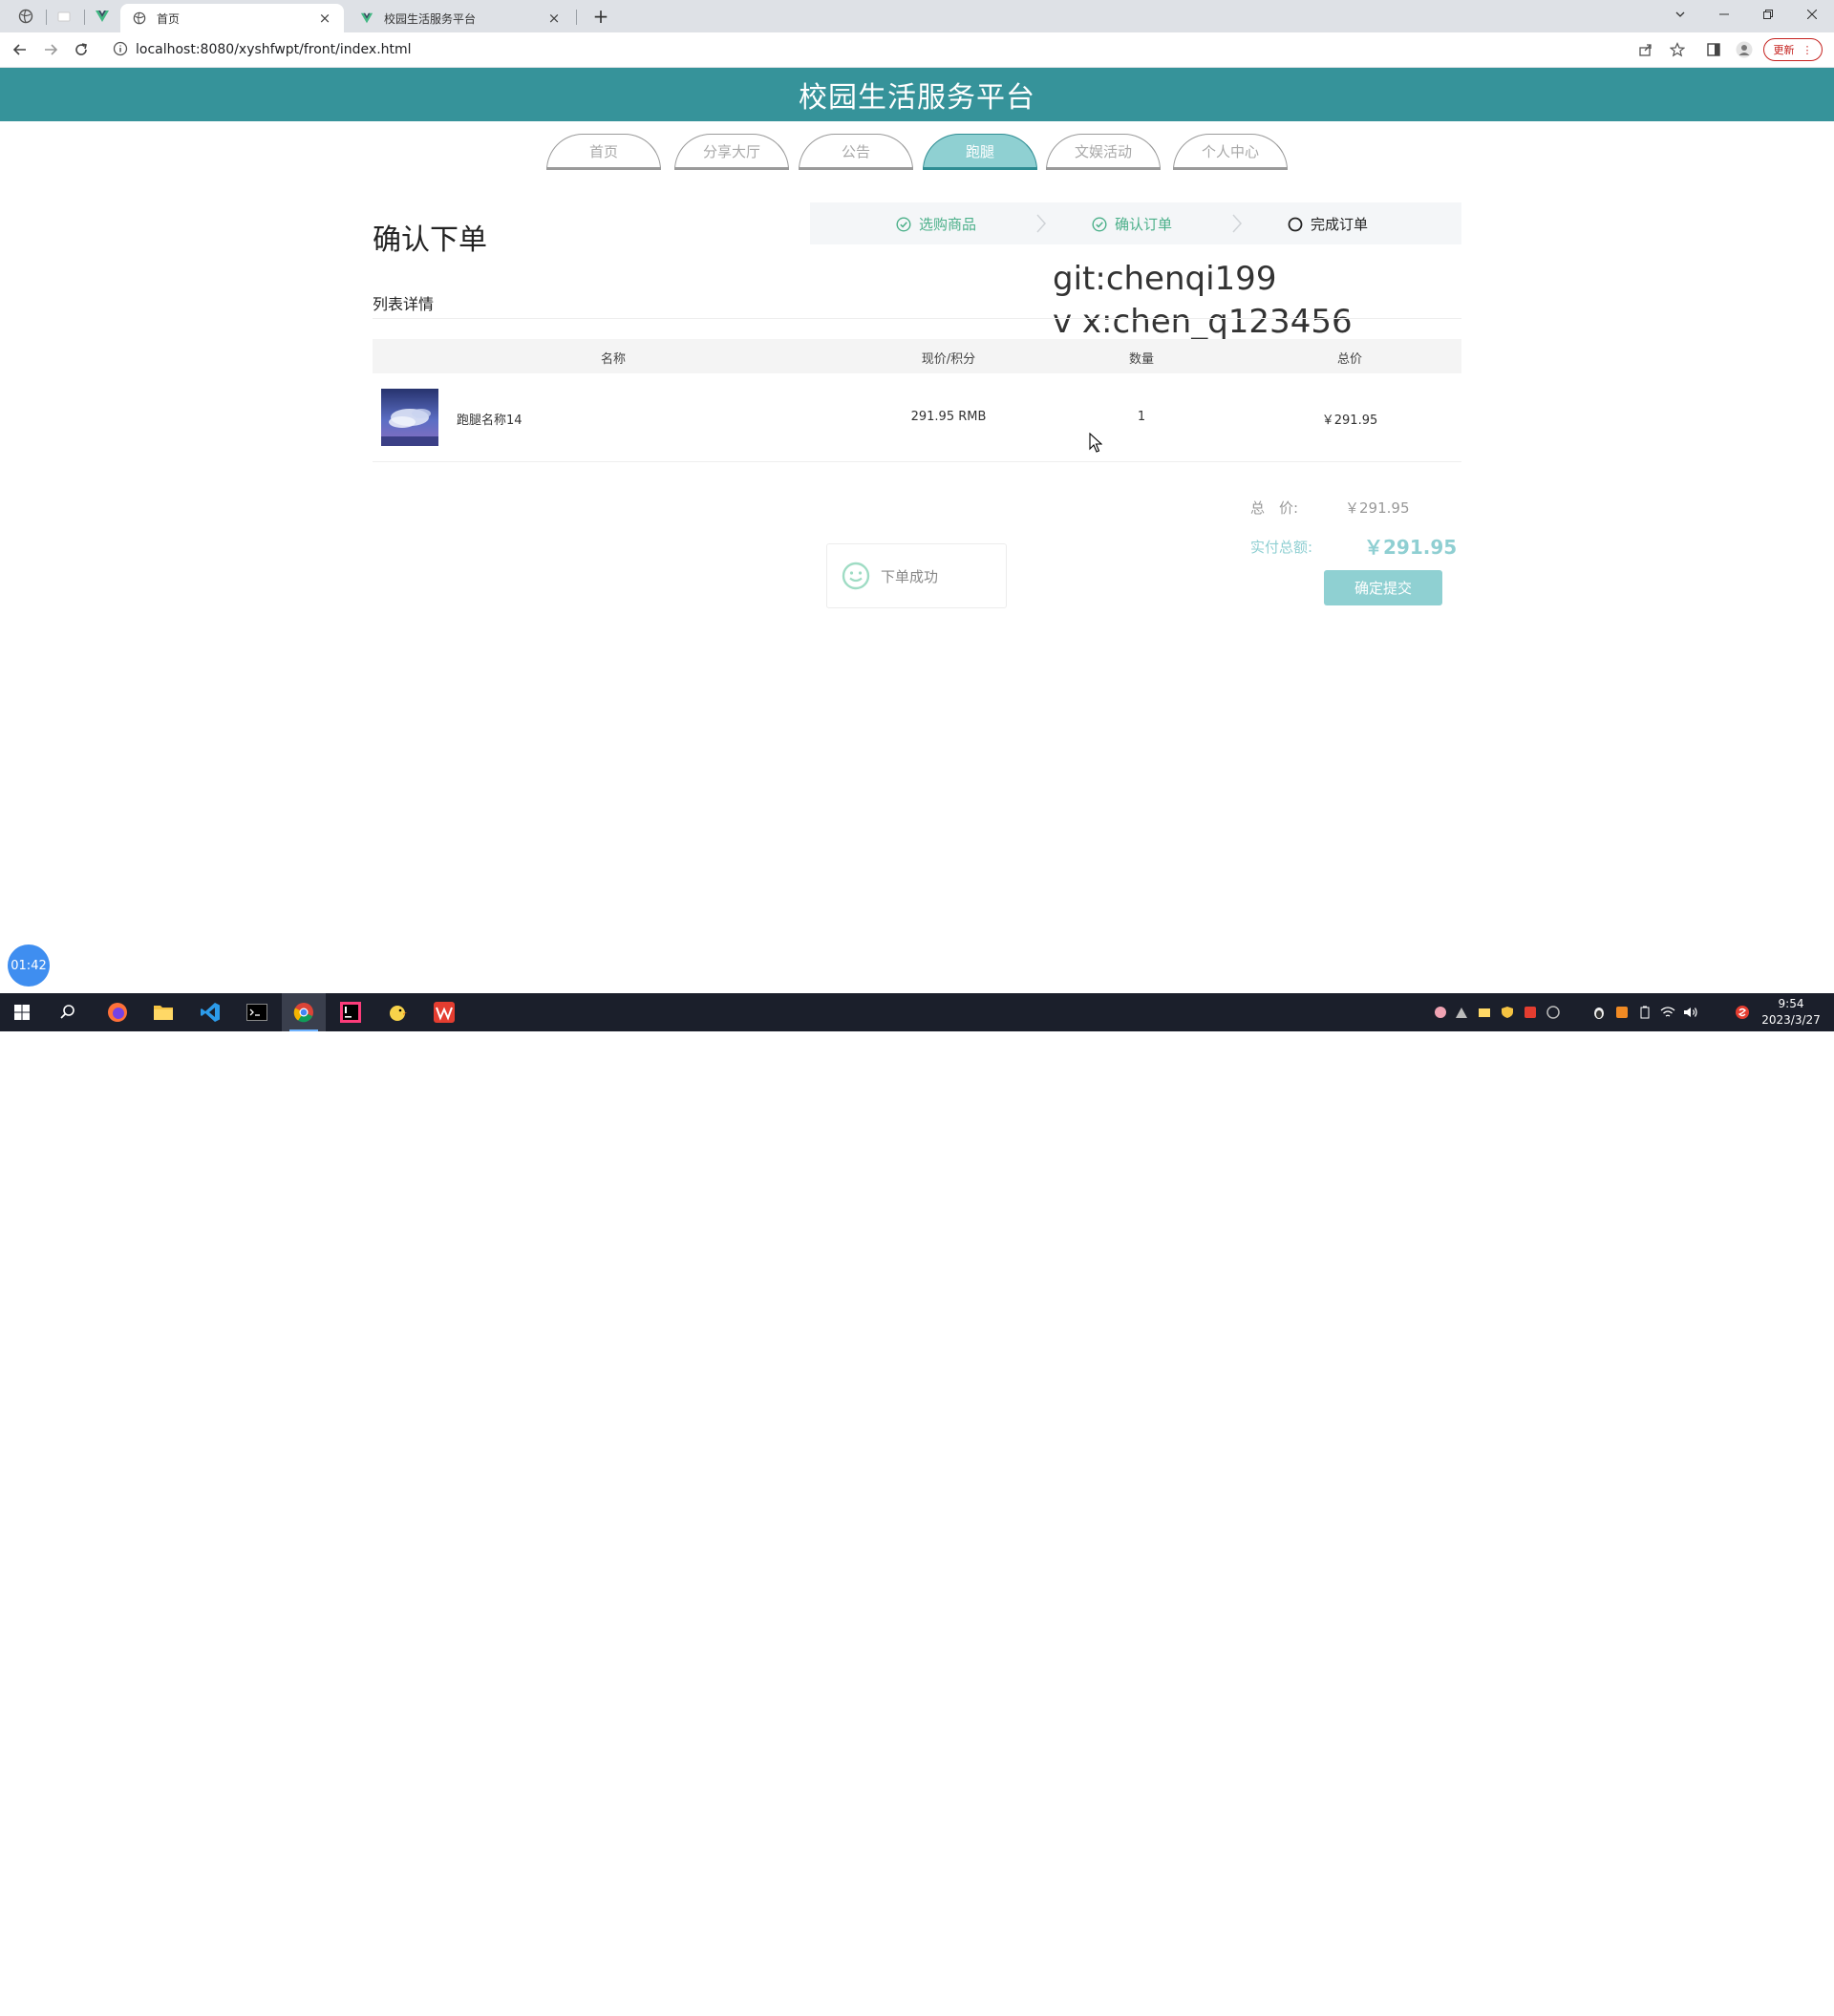  Describe the element at coordinates (430, 240) in the screenshot. I see `page-title: 确认下单` at that location.